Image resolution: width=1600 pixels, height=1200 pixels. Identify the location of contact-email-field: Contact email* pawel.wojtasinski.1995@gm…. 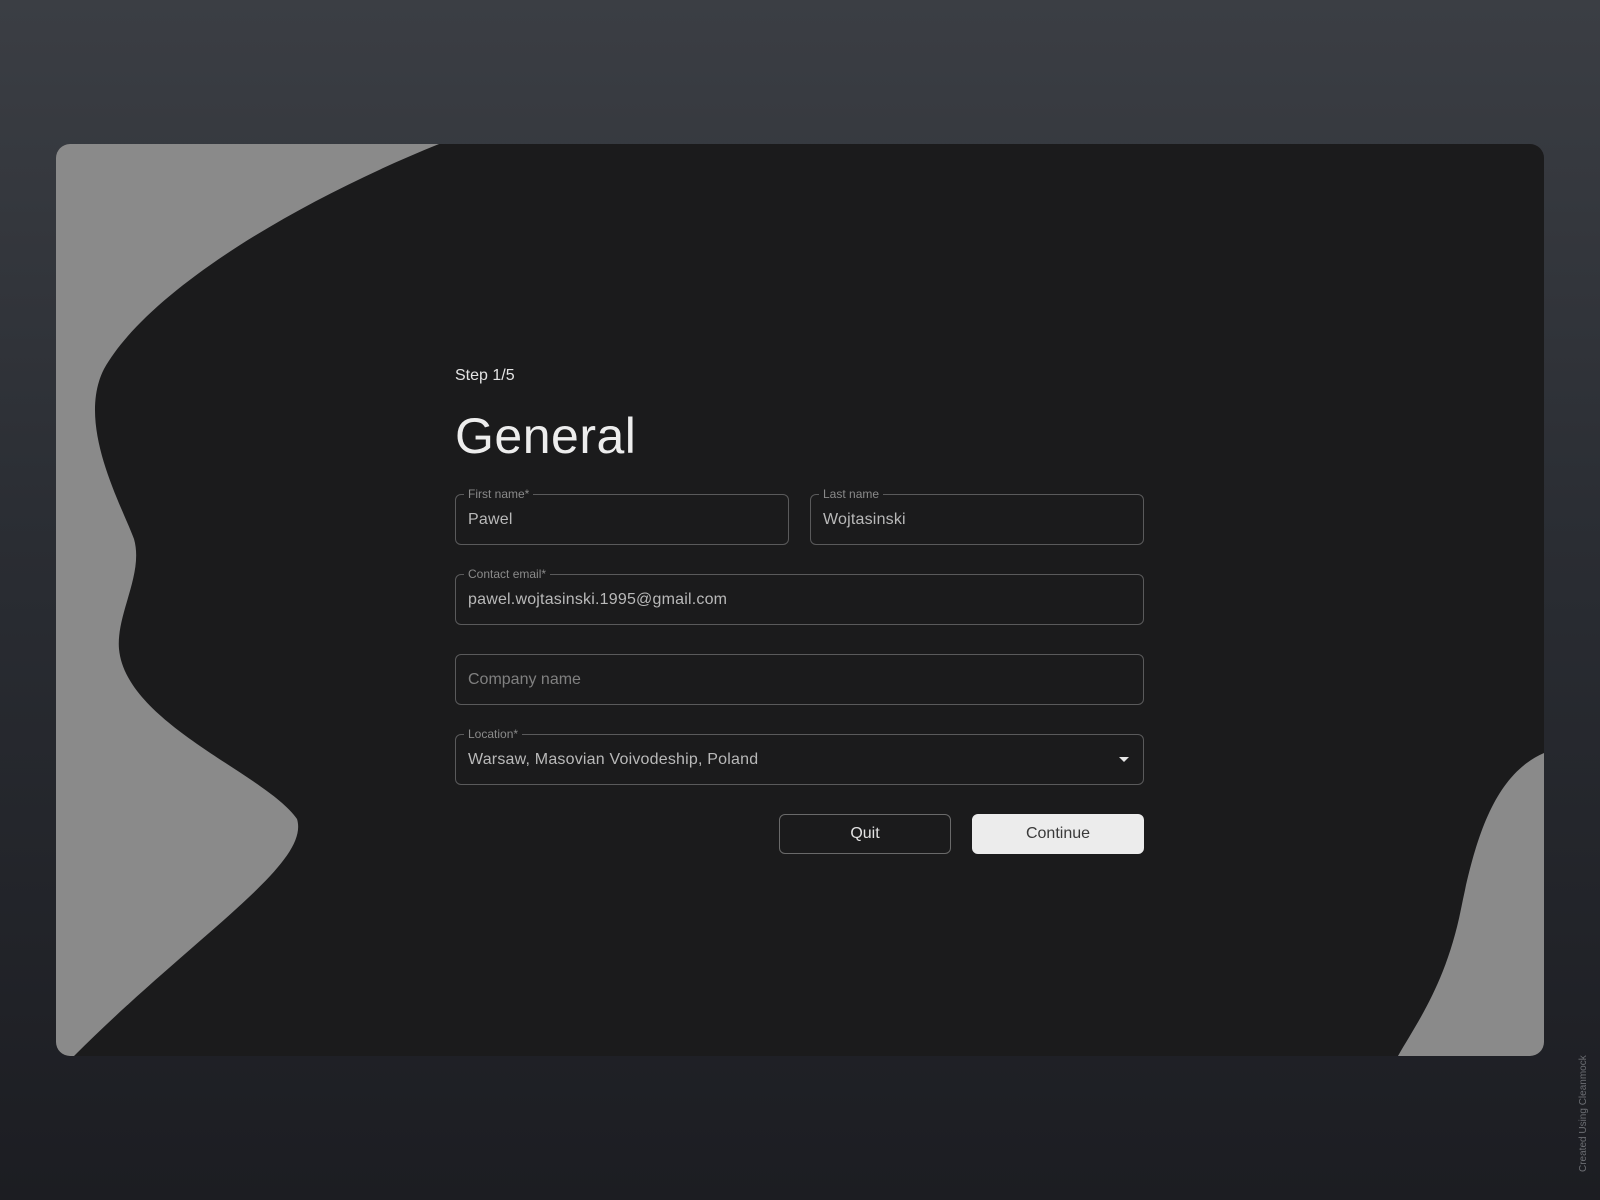
(799, 596).